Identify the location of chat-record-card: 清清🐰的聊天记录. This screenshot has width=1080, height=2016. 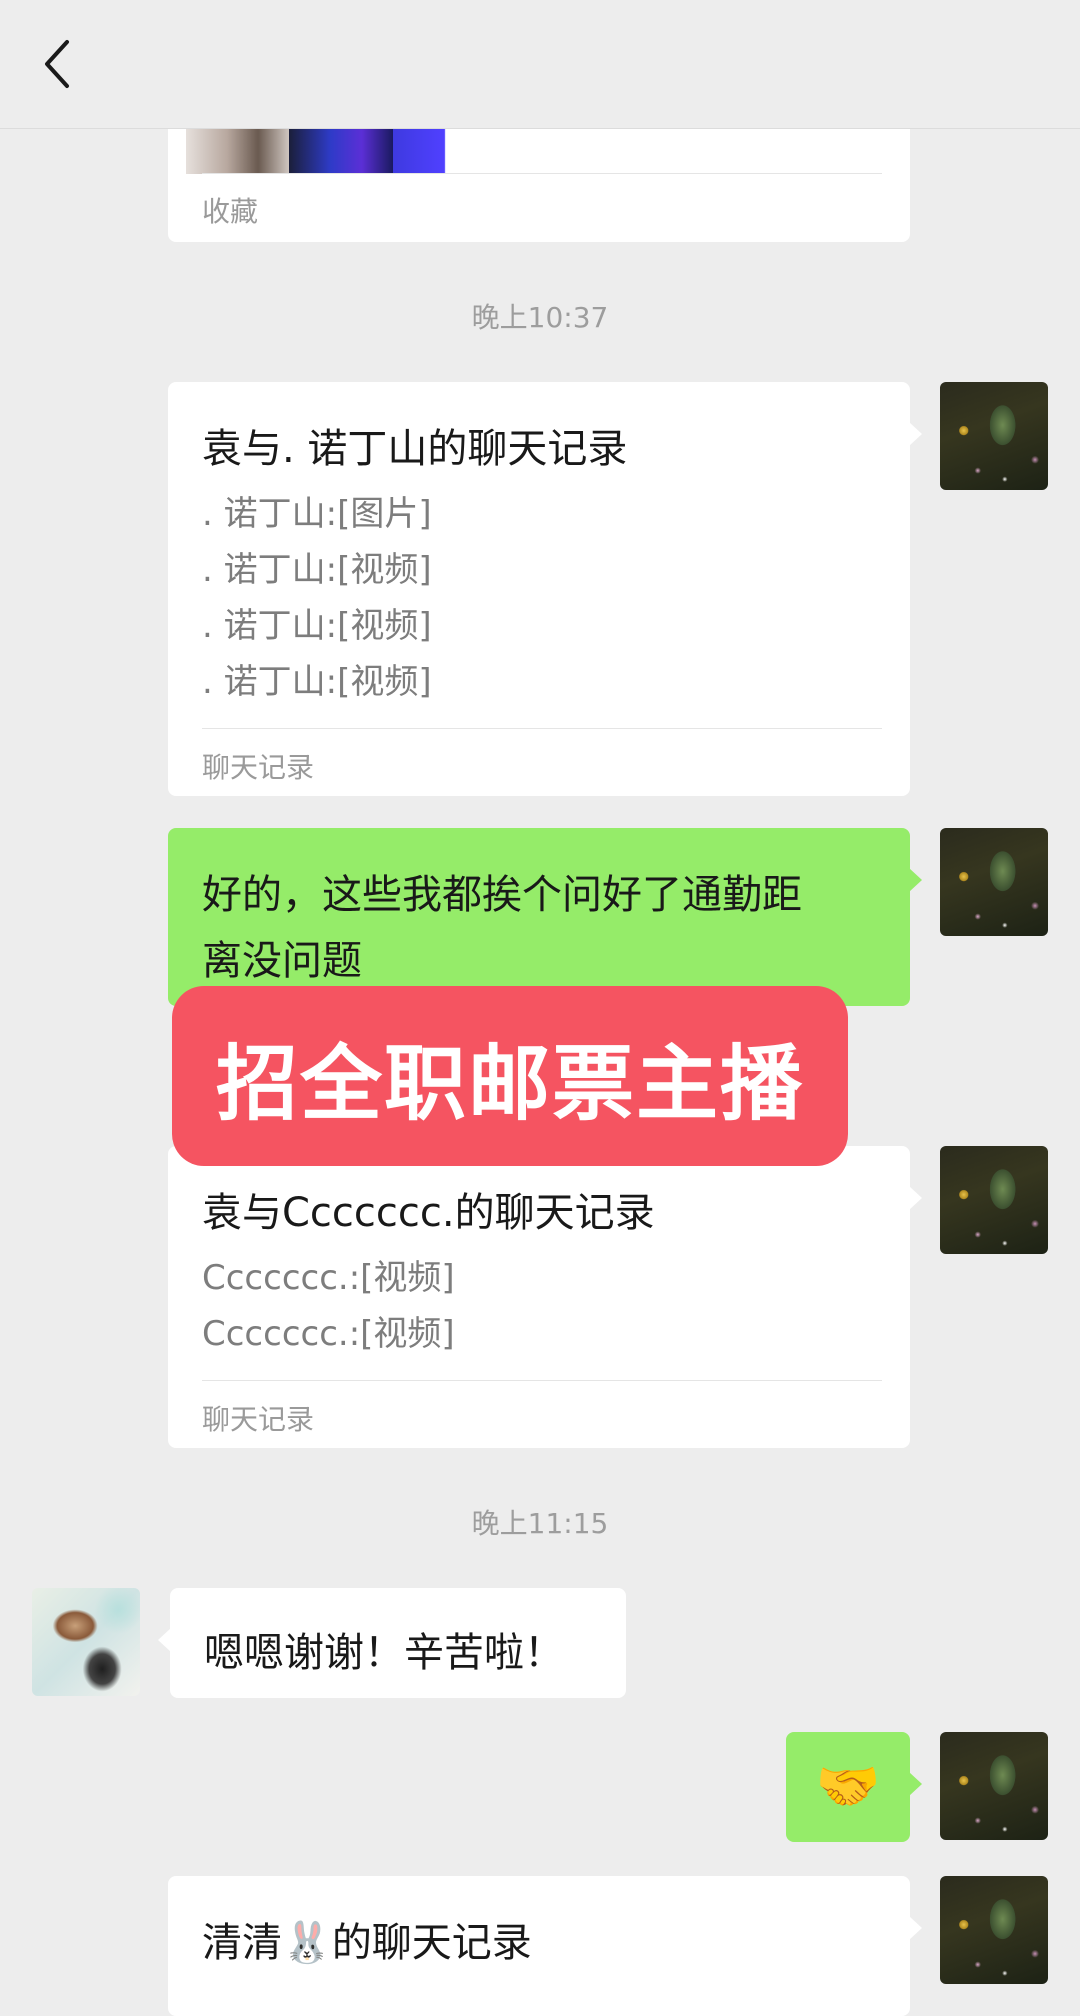
(545, 1946).